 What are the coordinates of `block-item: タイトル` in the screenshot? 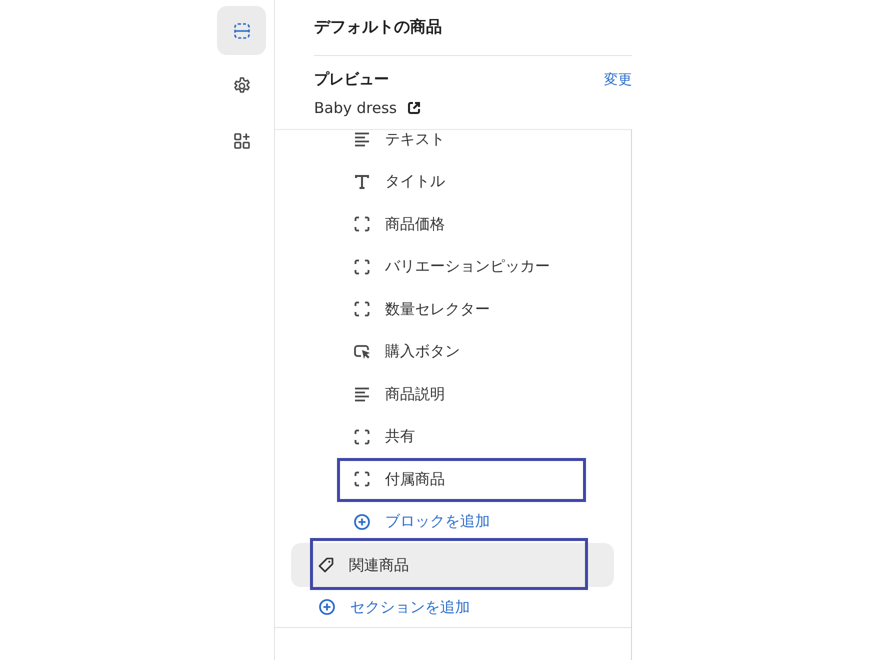 It's located at (453, 181).